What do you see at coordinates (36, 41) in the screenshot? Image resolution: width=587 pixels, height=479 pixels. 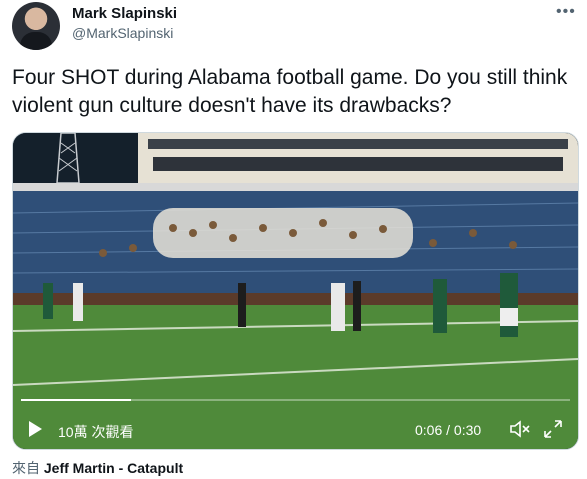 I see `avatar-suit` at bounding box center [36, 41].